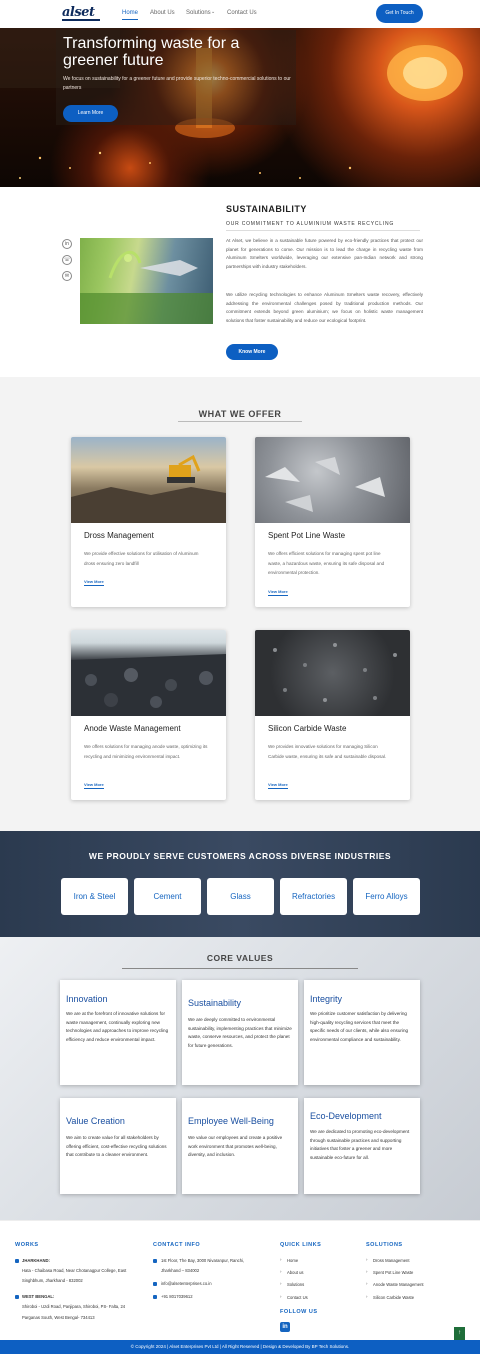  What do you see at coordinates (393, 1298) in the screenshot?
I see `solution-link-silicon: Silicon Carbide Waste` at bounding box center [393, 1298].